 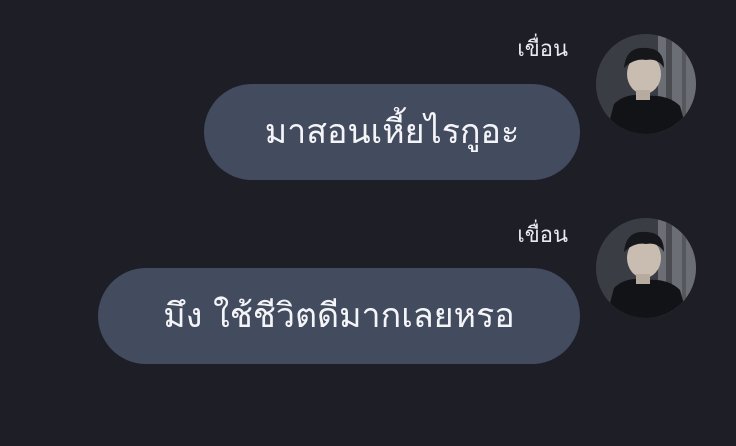 I want to click on message-bubble: มึง ใช้ชีวิตดีมากเลยหรอ, so click(x=339, y=316).